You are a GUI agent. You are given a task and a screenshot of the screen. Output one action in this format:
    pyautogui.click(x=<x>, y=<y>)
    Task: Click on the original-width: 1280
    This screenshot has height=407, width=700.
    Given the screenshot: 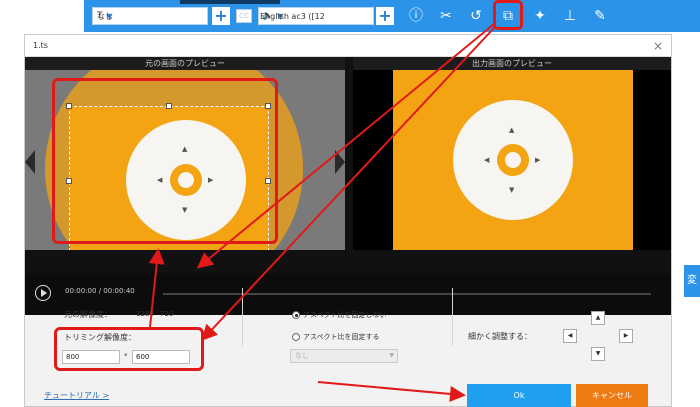 What is the action you would take?
    pyautogui.click(x=145, y=314)
    